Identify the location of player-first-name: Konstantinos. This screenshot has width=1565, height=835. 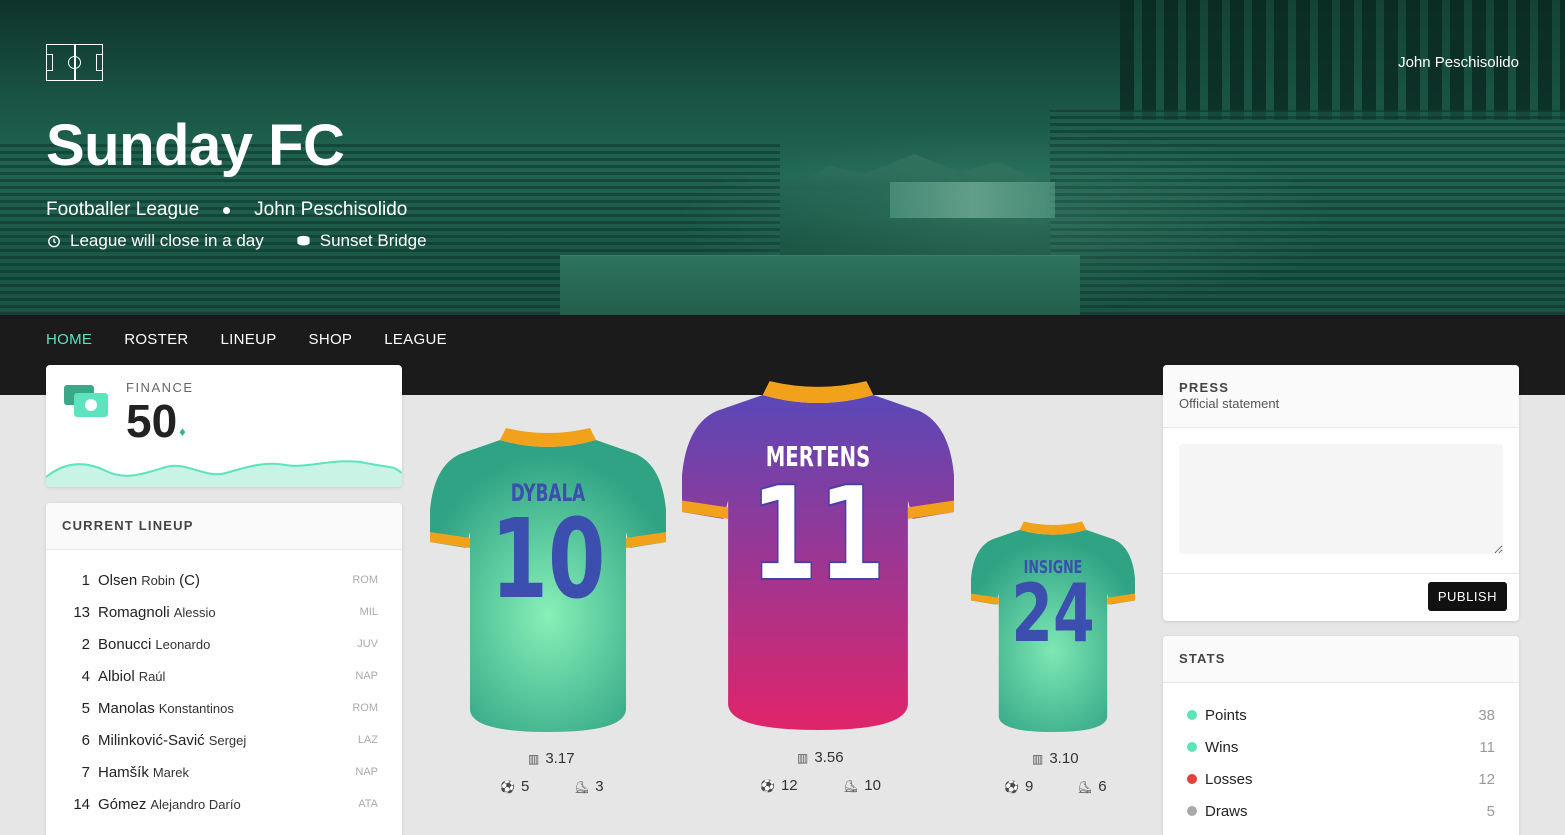
(196, 708).